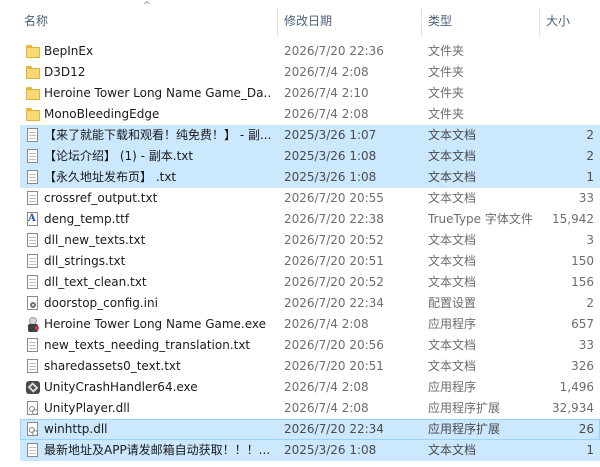  I want to click on file-size: 150, so click(582, 261).